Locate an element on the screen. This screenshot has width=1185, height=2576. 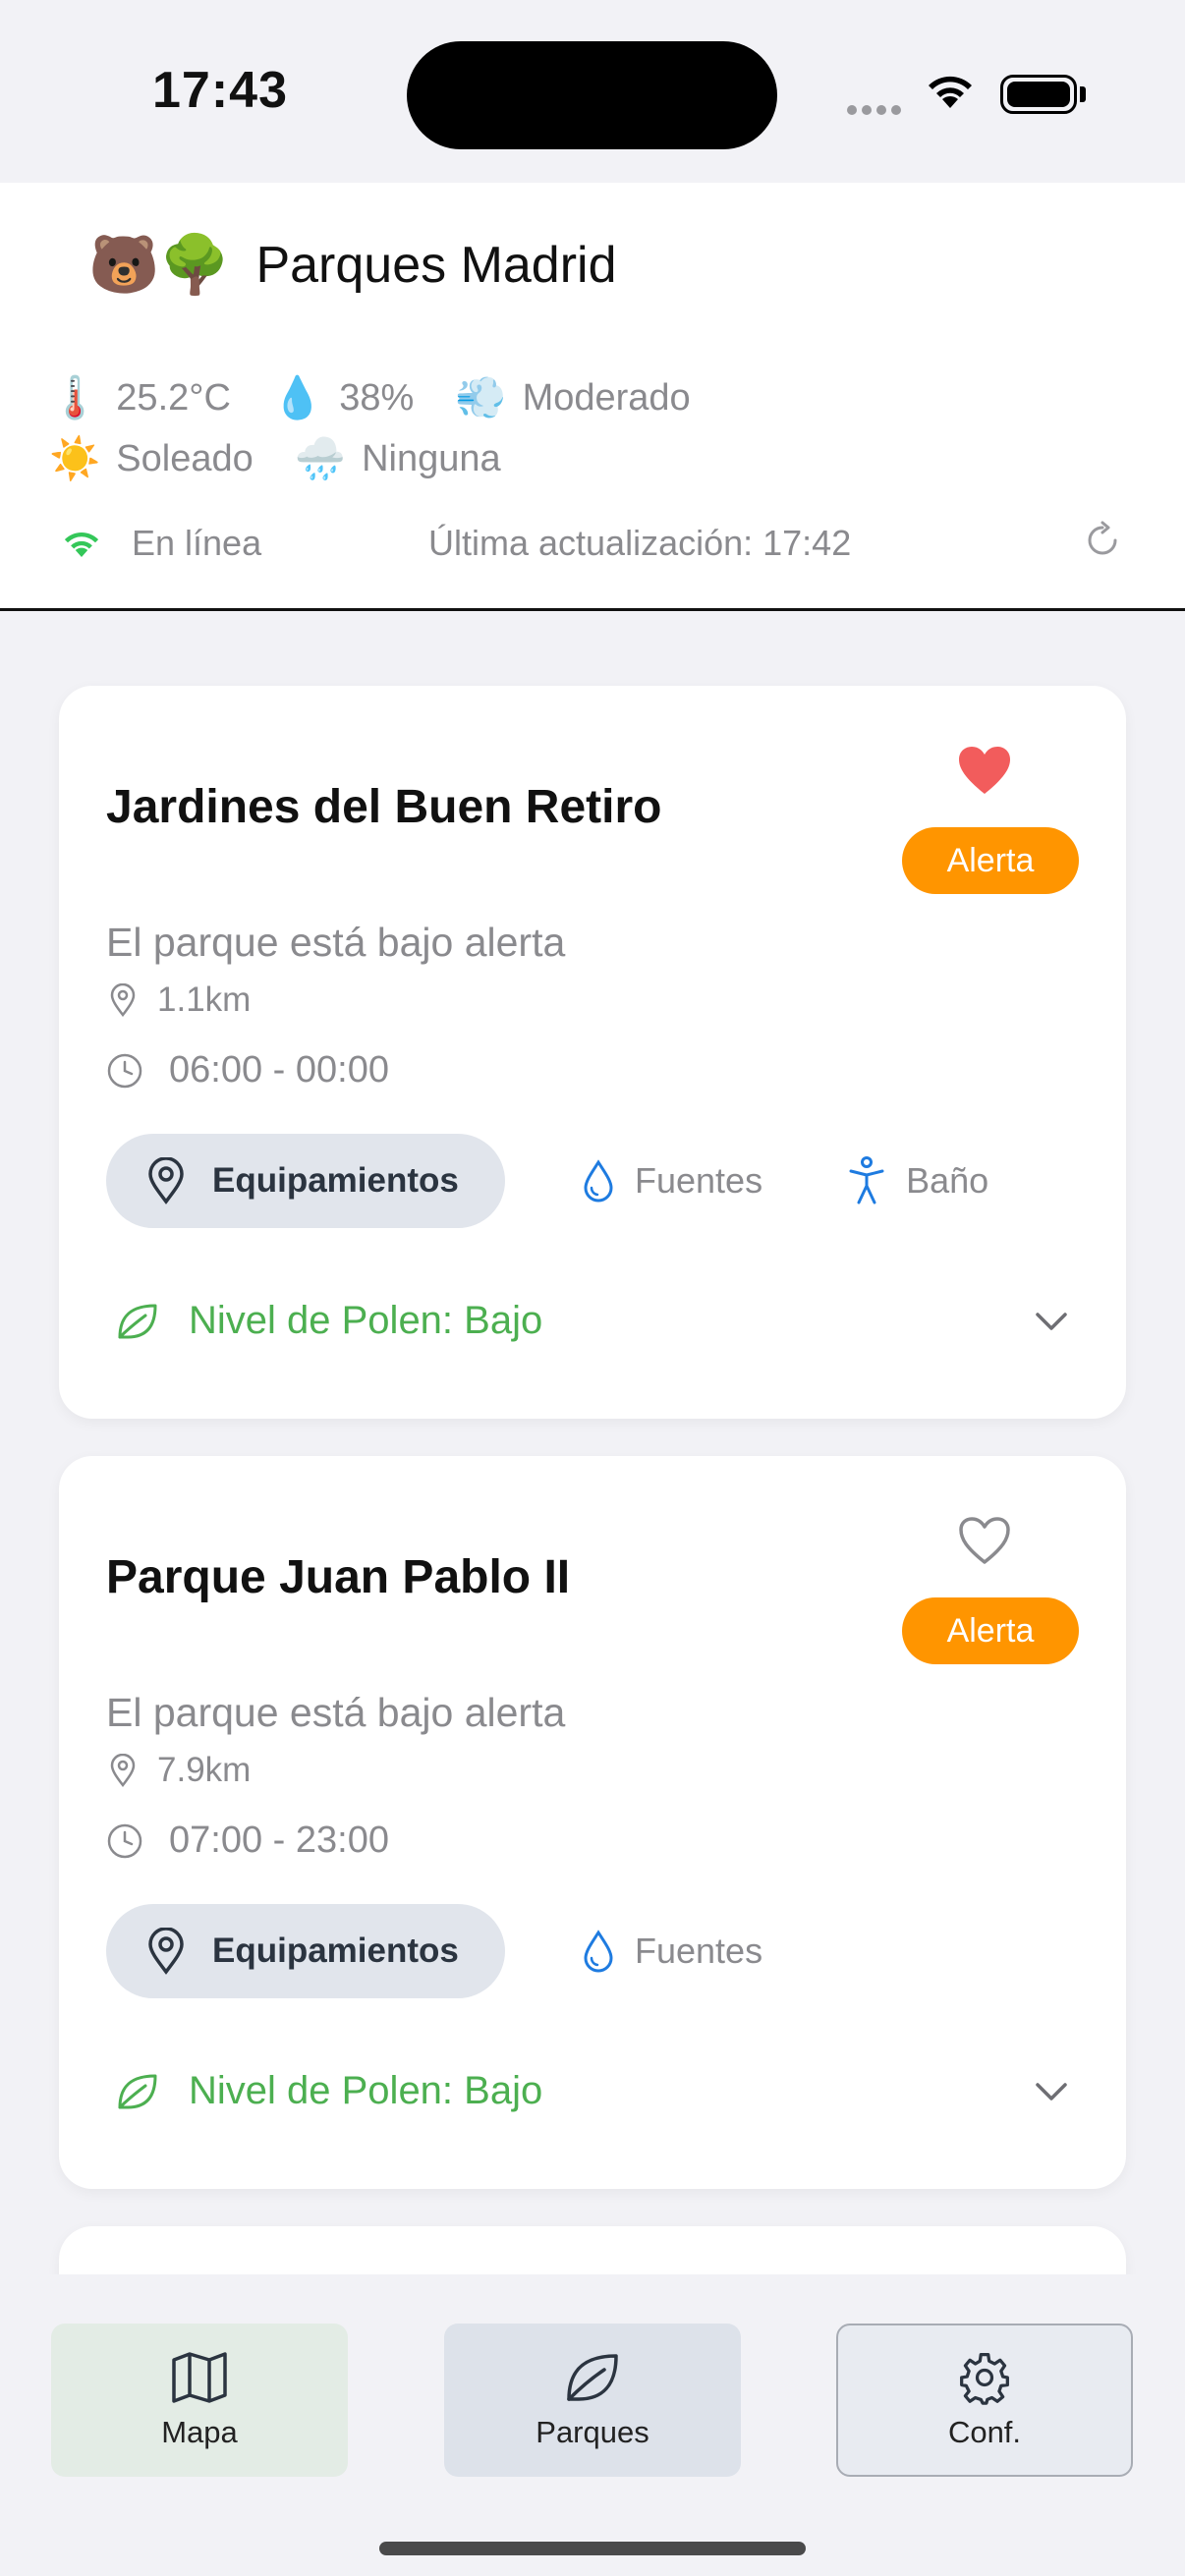
humidity-item: 💧 38% is located at coordinates (343, 398).